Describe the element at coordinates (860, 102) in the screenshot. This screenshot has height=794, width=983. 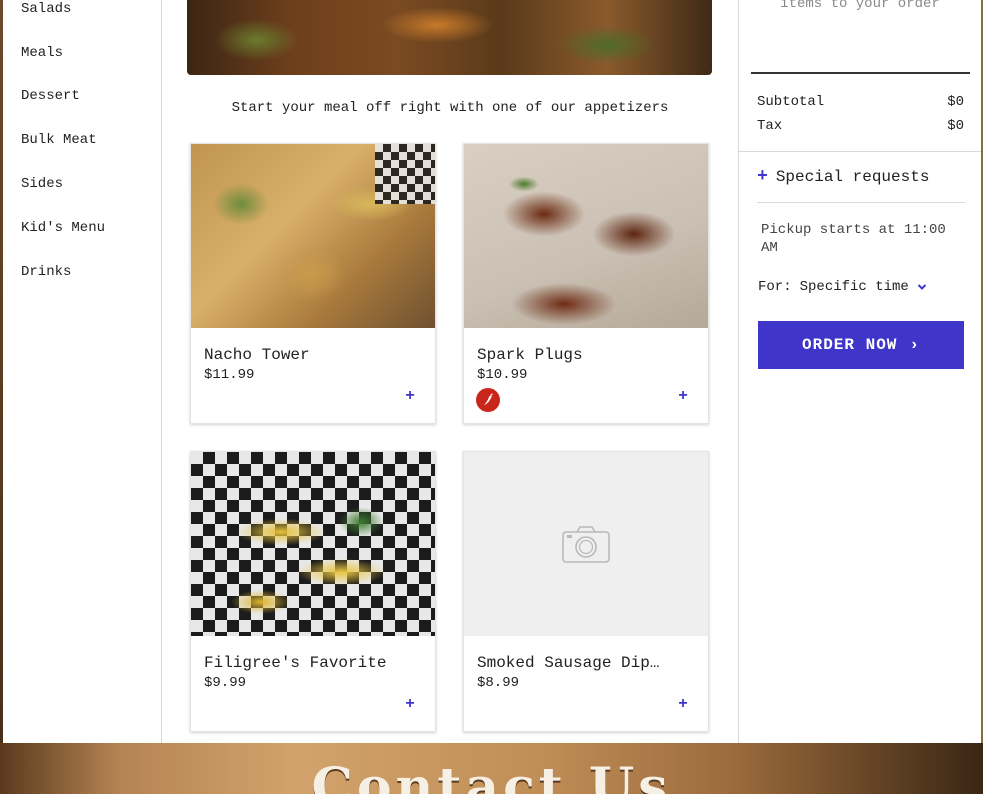
I see `subtotal-row: Subtotal $0` at that location.